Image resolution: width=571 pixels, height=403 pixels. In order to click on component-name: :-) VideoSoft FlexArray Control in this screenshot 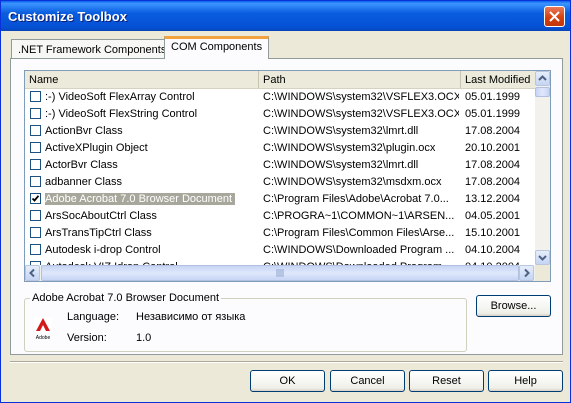, I will do `click(151, 97)`.